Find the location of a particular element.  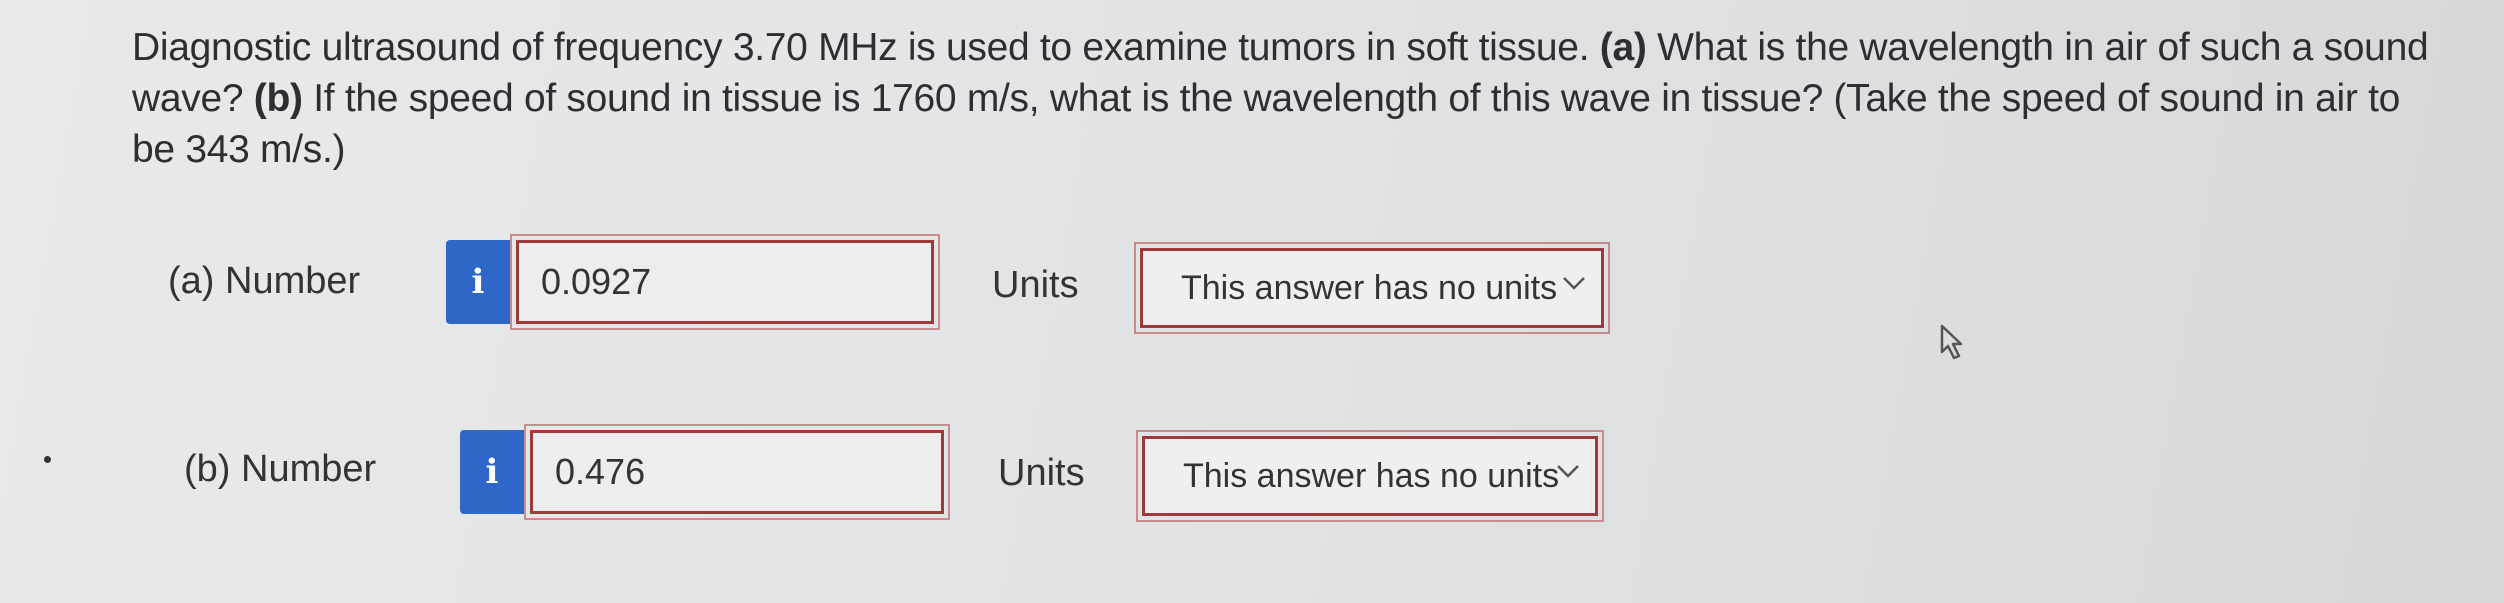

part-a-units-label: Units is located at coordinates (1035, 285).